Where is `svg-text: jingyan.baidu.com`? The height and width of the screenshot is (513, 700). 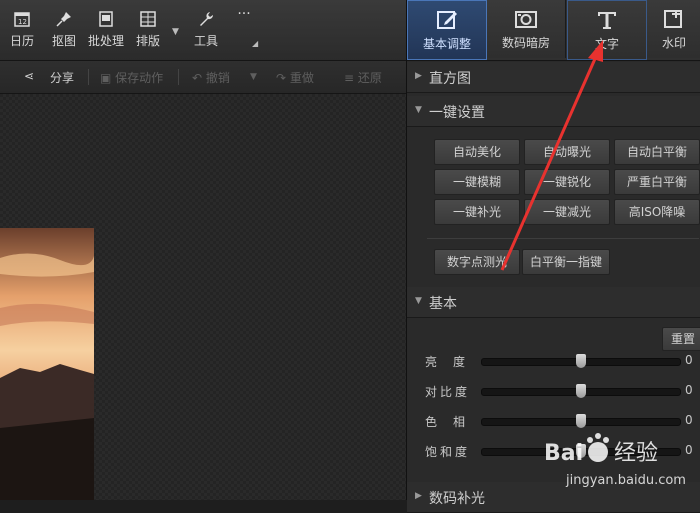
svg-text: jingyan.baidu.com is located at coordinates (625, 480).